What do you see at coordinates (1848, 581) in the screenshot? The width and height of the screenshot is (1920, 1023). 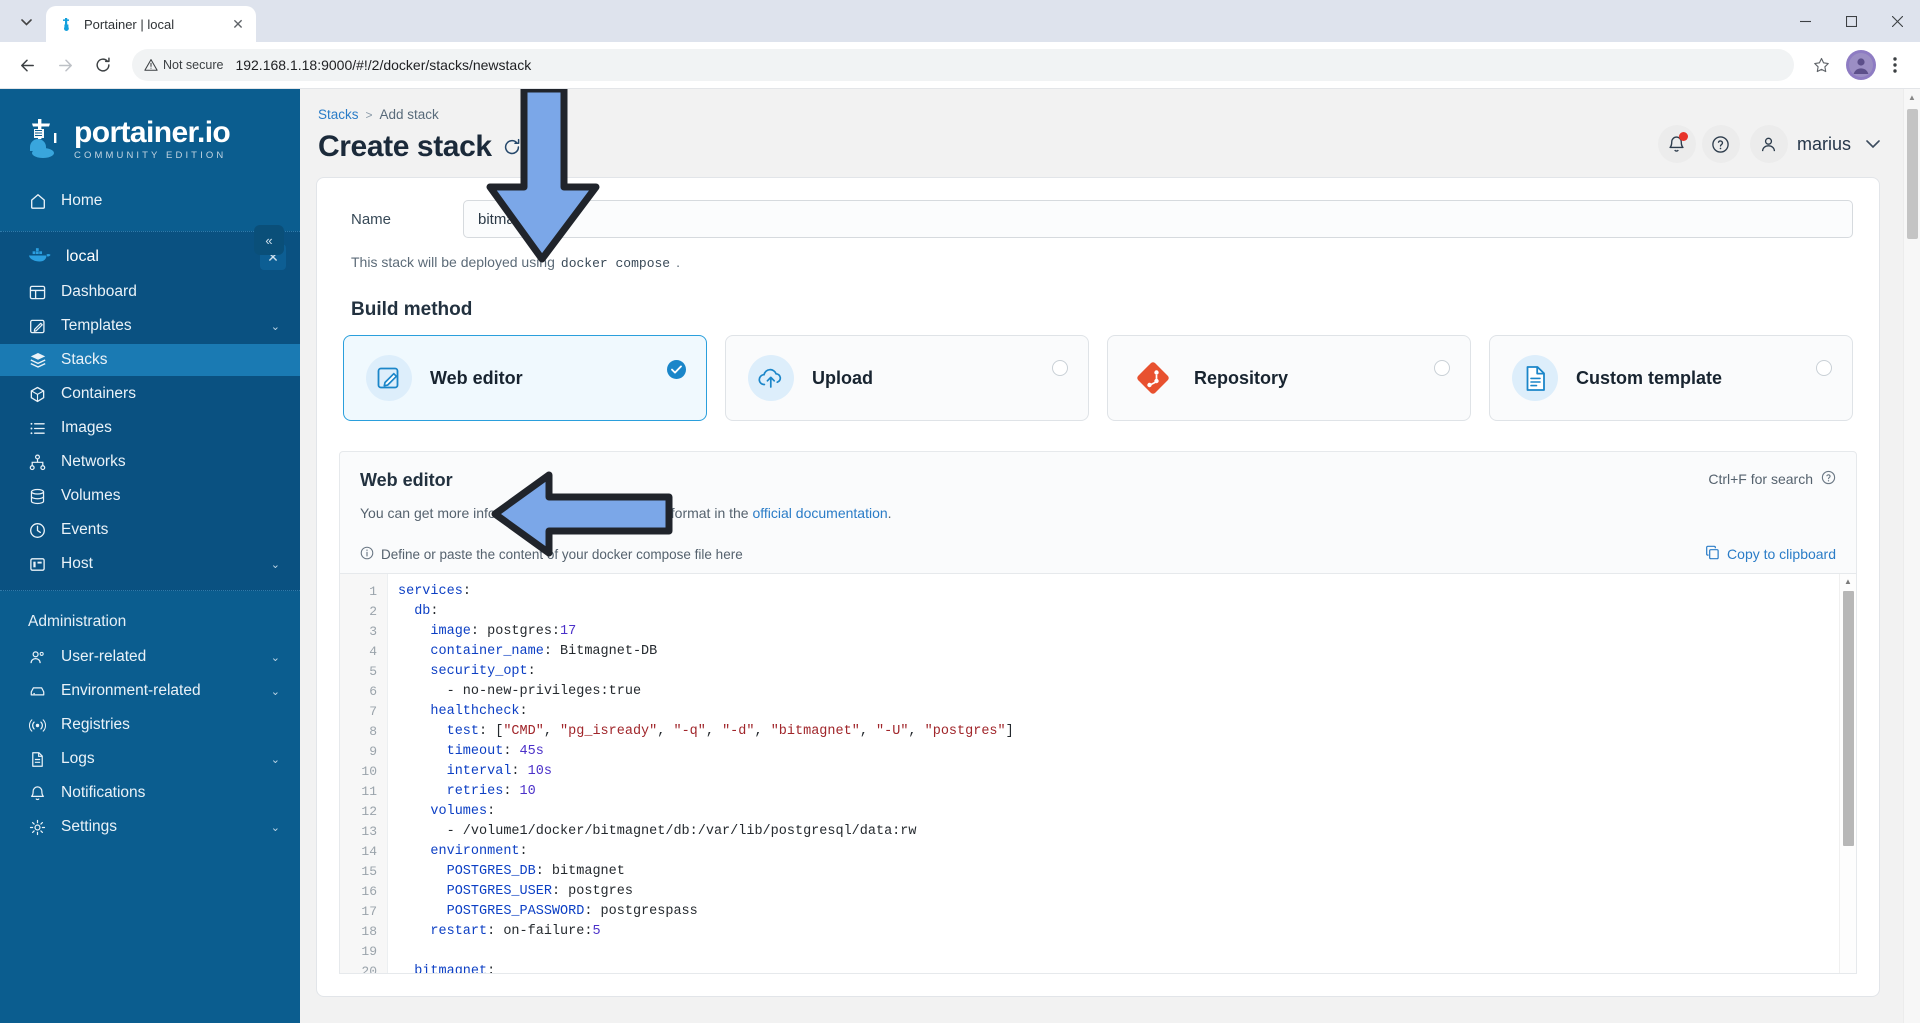 I see `scroll-up-arrow-icon: ▲` at bounding box center [1848, 581].